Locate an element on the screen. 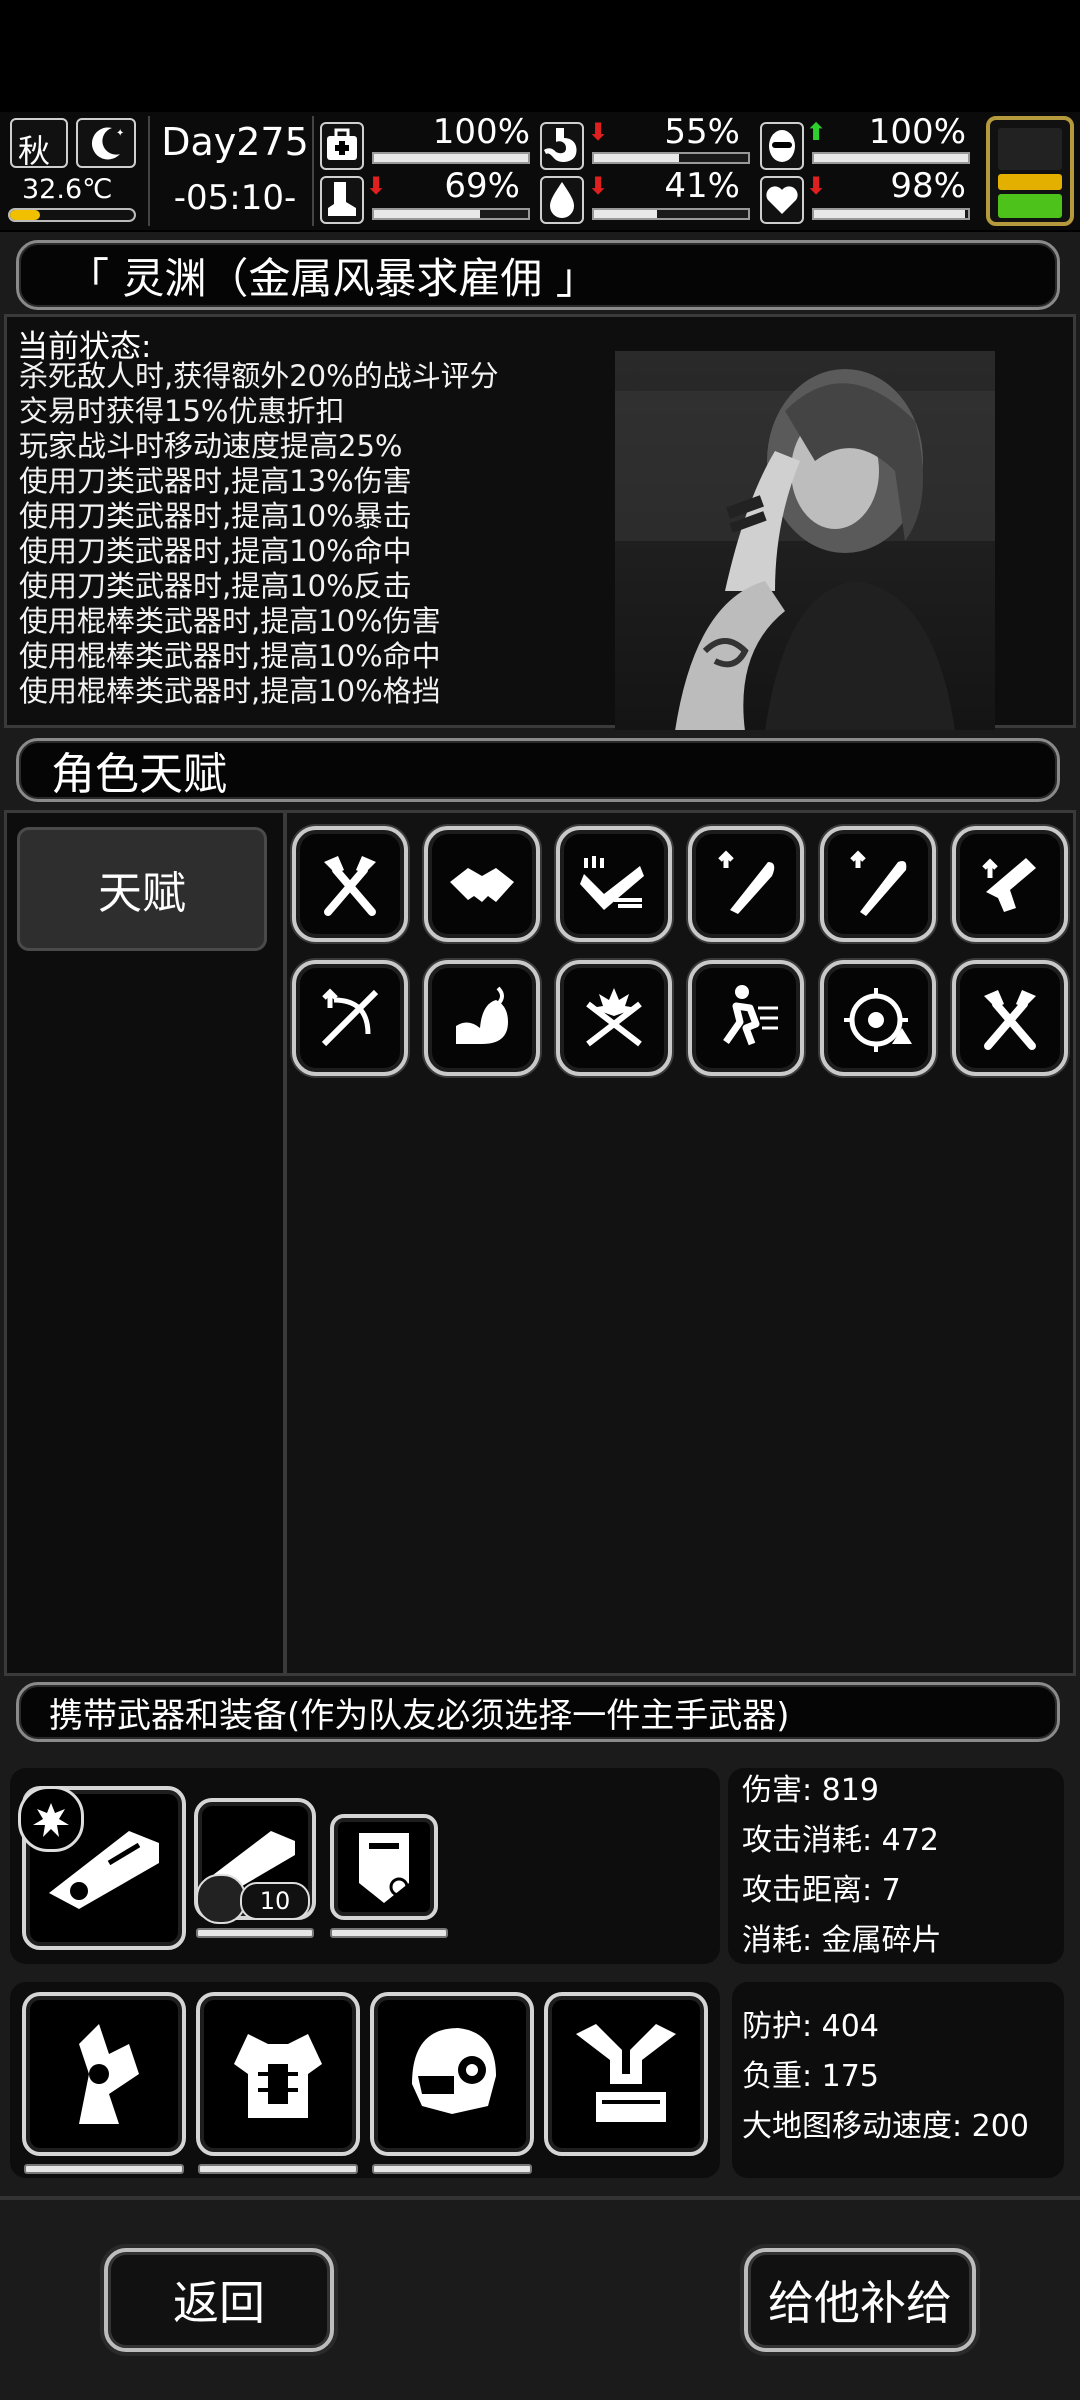 The image size is (1080, 2400). time-label: -05:10- is located at coordinates (235, 198).